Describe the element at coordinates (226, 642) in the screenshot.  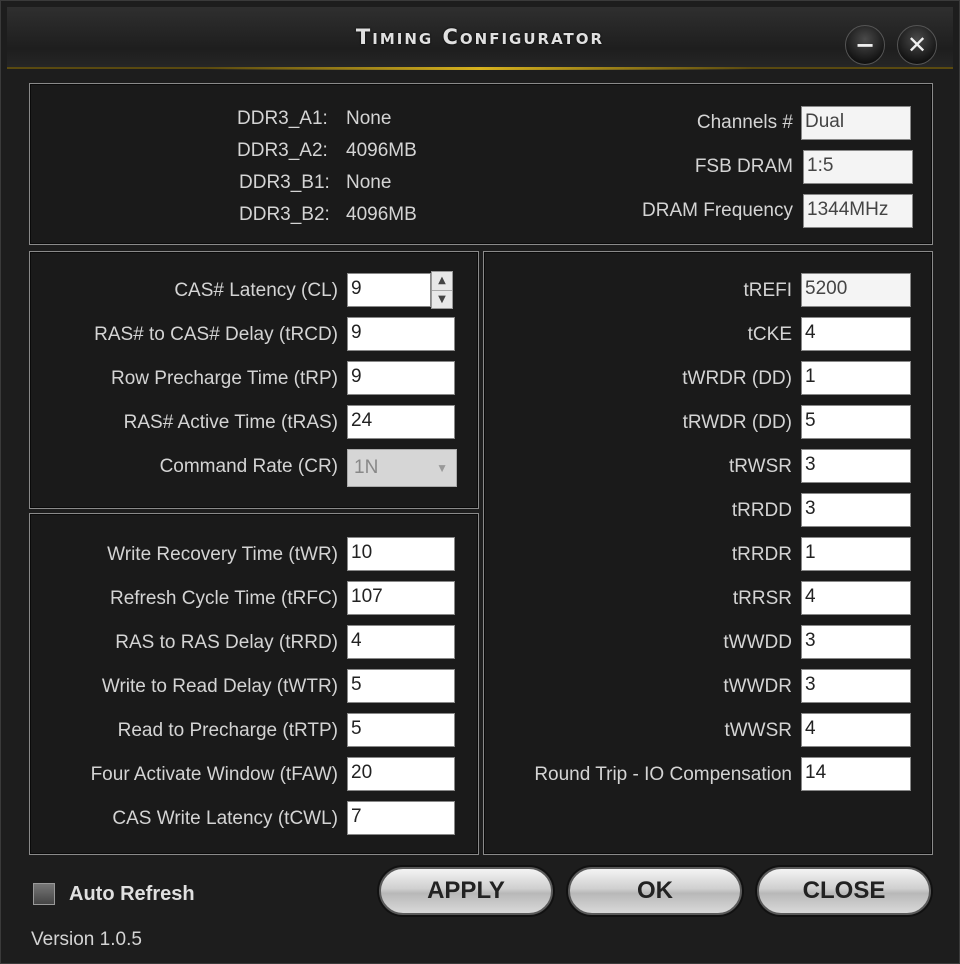
I see `trrd-label: RAS to RAS Delay (tRRD)` at that location.